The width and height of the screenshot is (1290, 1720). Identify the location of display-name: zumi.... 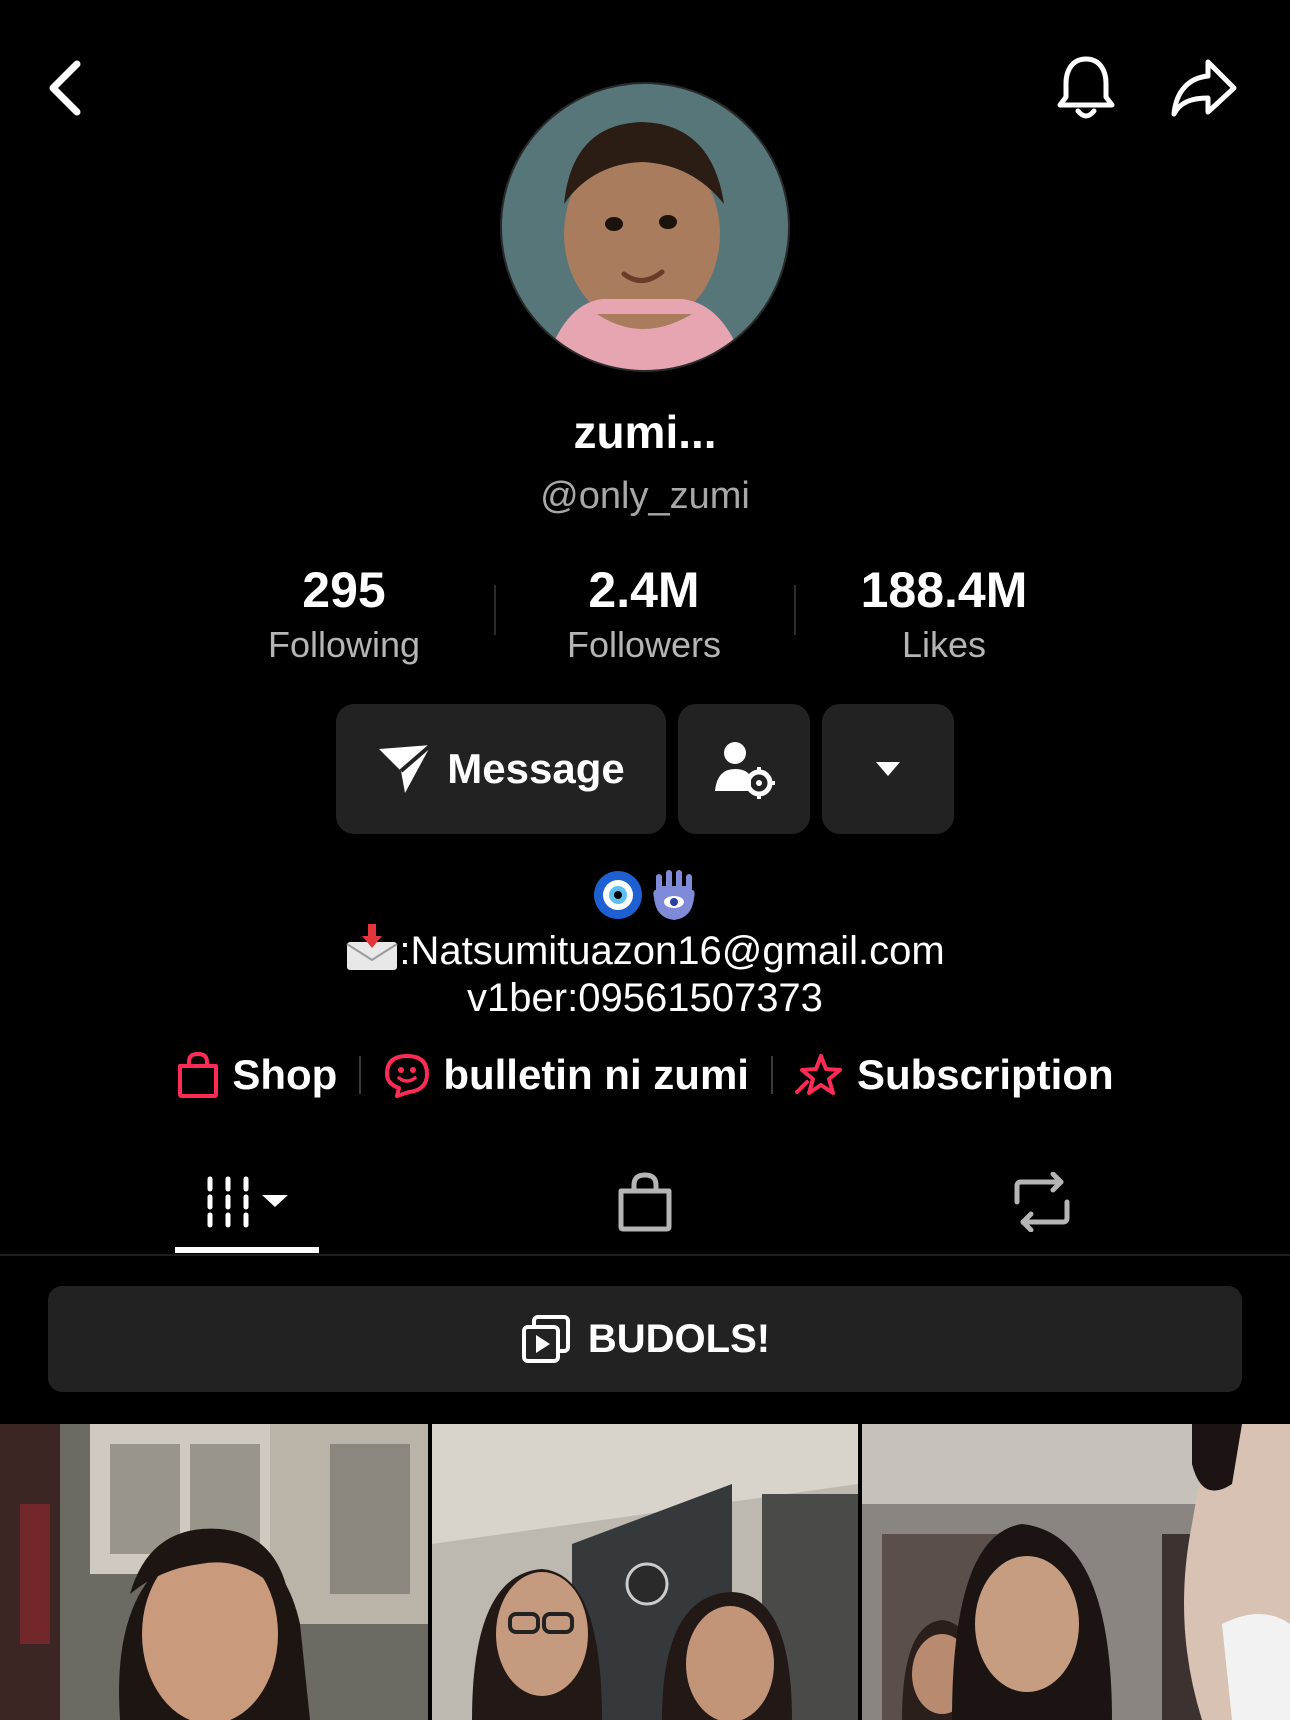
(645, 432).